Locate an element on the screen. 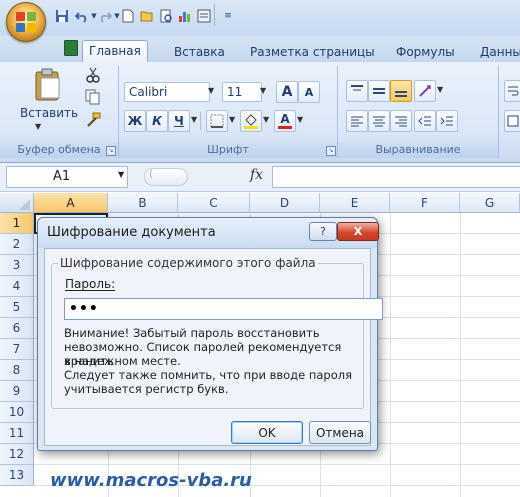 This screenshot has width=520, height=497. align-left-icon is located at coordinates (357, 121).